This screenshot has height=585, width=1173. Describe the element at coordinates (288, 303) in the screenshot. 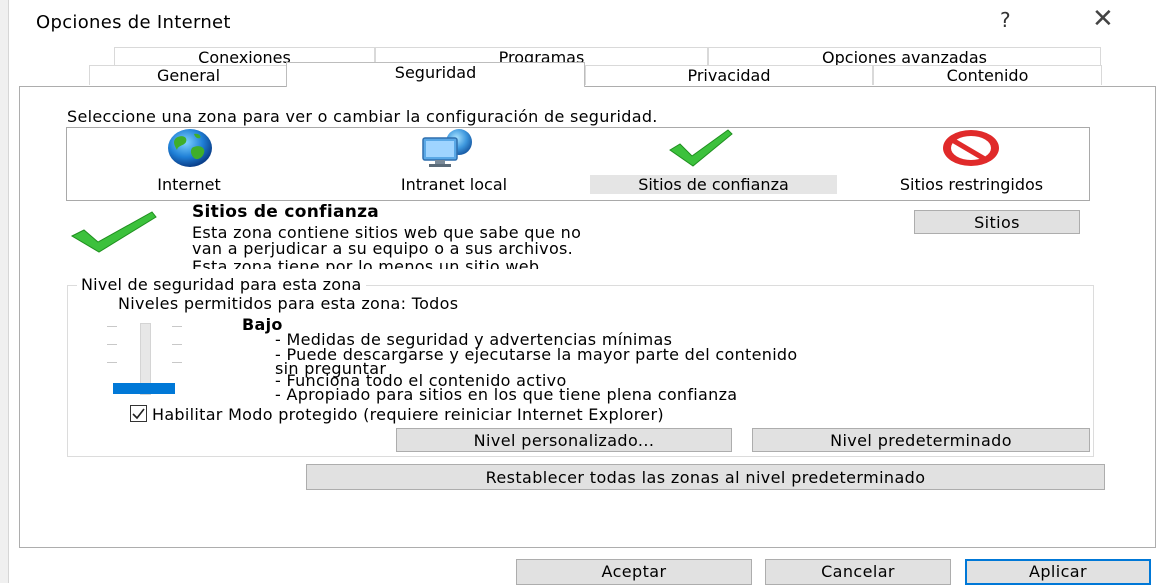

I see `allowed-levels-text: Niveles permitidos para esta zona: Todos` at that location.